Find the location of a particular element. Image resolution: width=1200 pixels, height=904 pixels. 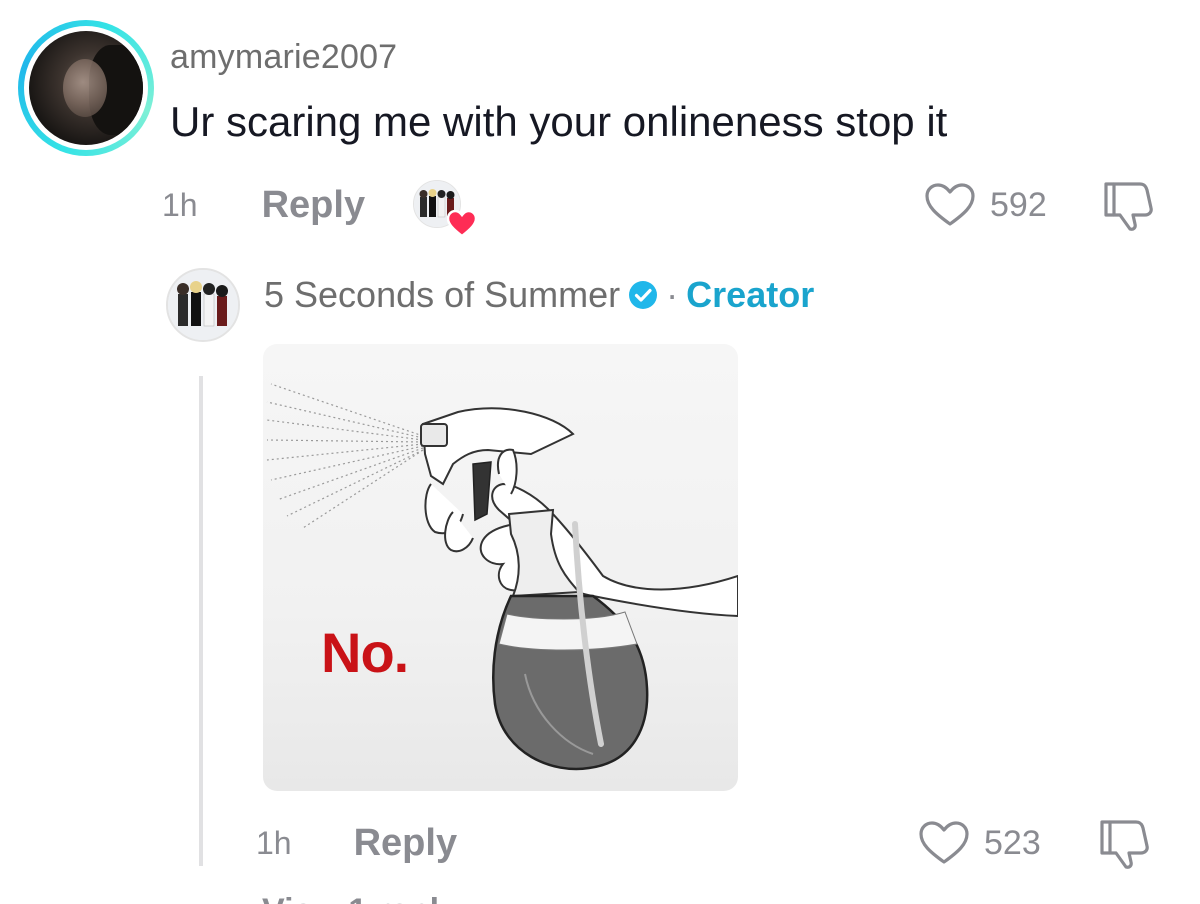

verified-check-icon is located at coordinates (643, 295).